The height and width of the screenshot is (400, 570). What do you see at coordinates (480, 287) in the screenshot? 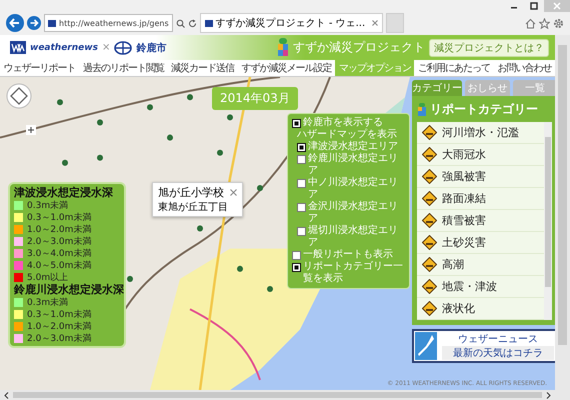
I see `category-item: 地震・津波` at bounding box center [480, 287].